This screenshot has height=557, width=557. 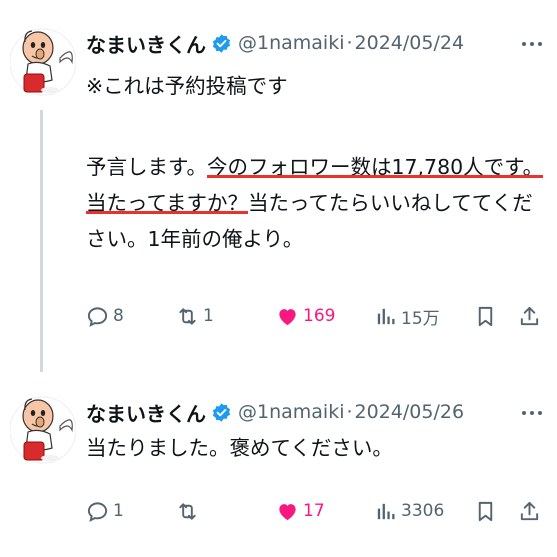 I want to click on tweet-note: ※これは予約投稿です, so click(x=187, y=86).